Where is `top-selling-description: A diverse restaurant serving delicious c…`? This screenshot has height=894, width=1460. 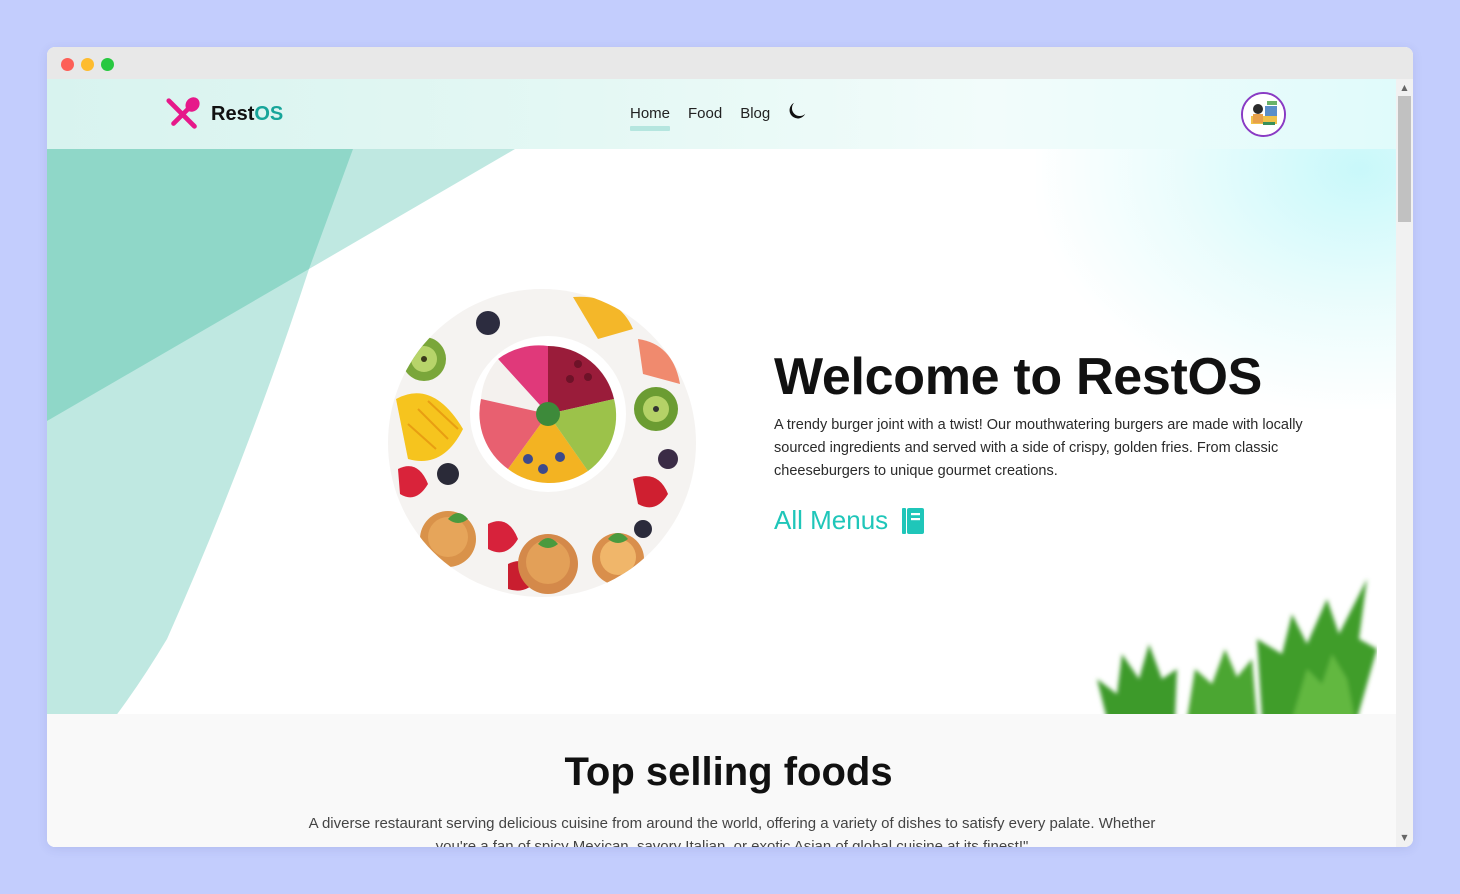 top-selling-description: A diverse restaurant serving delicious c… is located at coordinates (732, 831).